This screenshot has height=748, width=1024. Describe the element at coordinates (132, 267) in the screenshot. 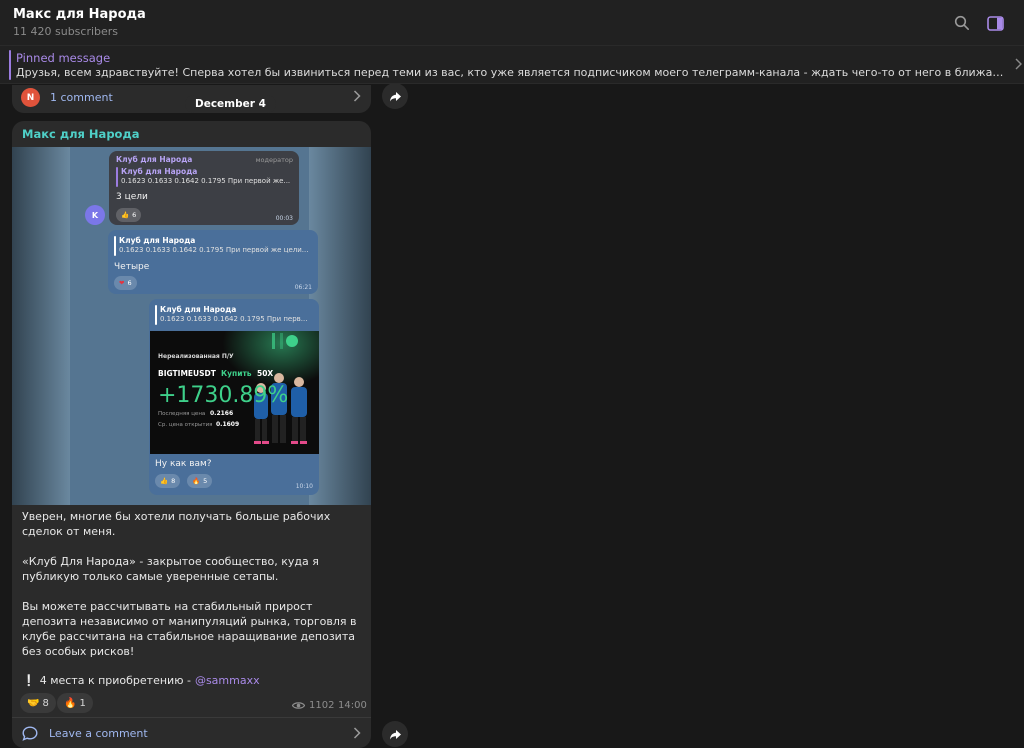

I see `screenshot-text: Четыре` at that location.